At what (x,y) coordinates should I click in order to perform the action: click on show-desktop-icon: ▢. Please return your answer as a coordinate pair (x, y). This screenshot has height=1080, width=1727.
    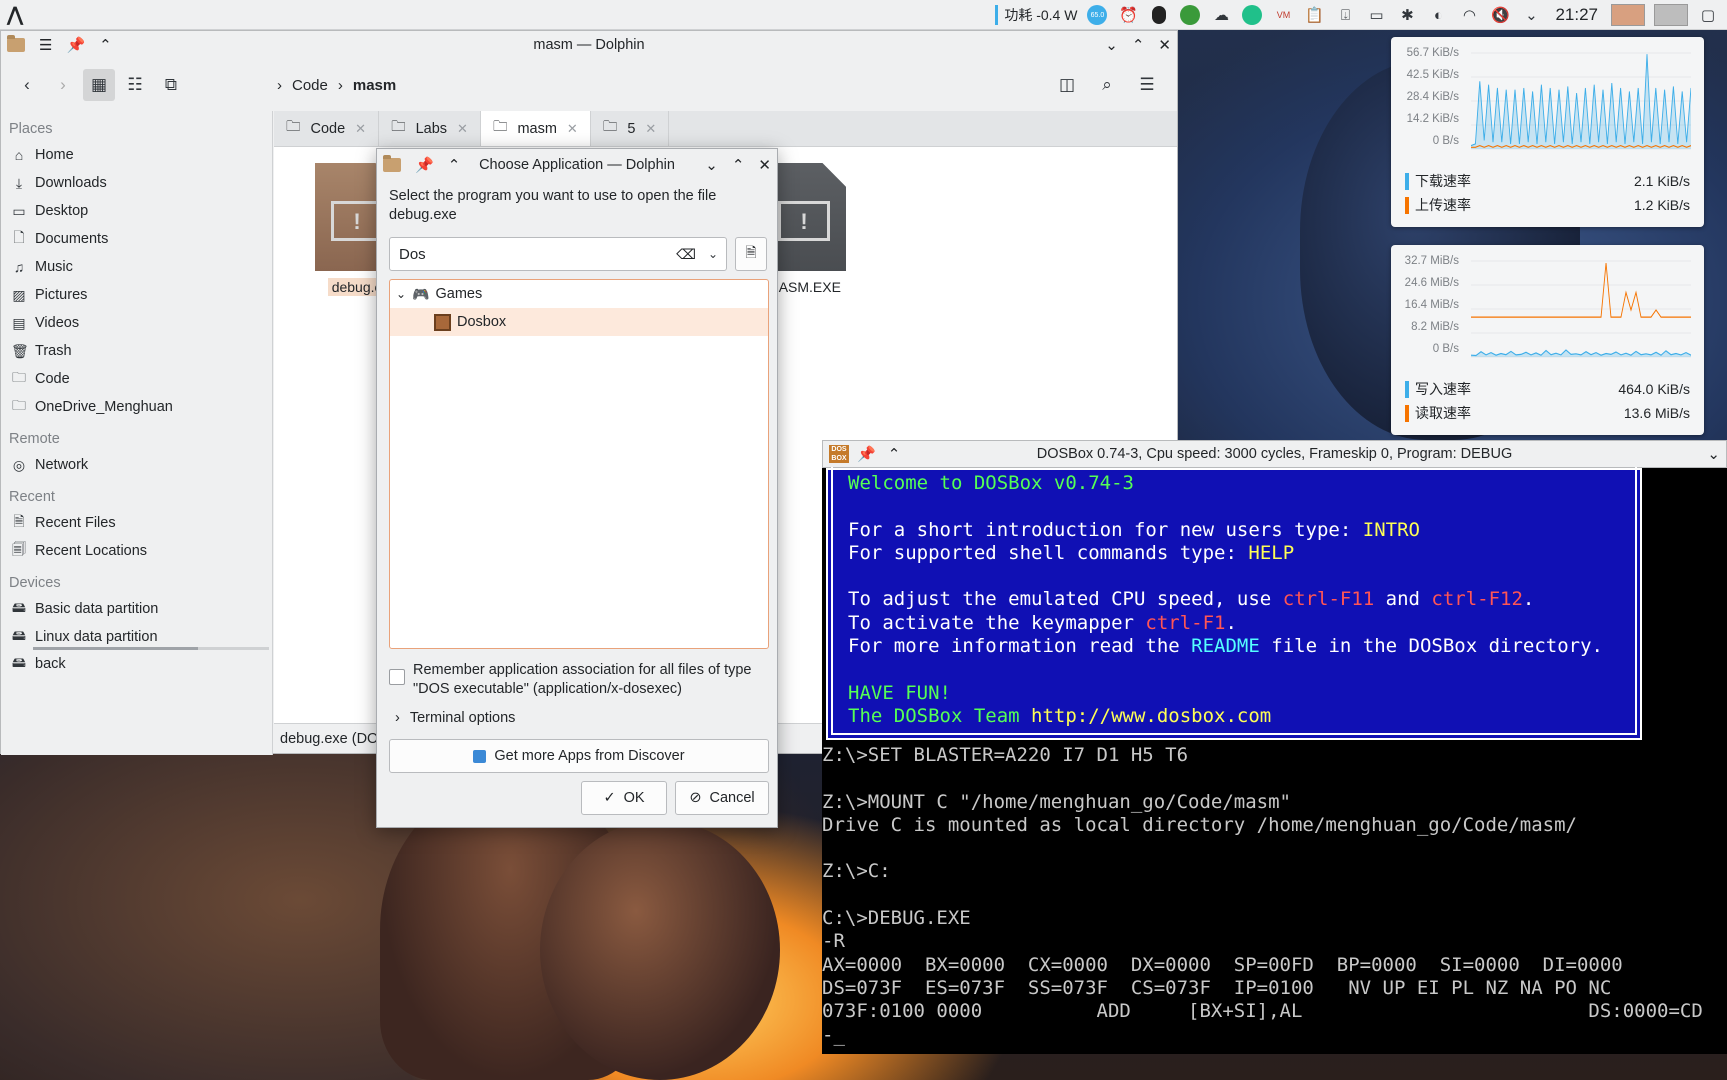
    Looking at the image, I should click on (1708, 15).